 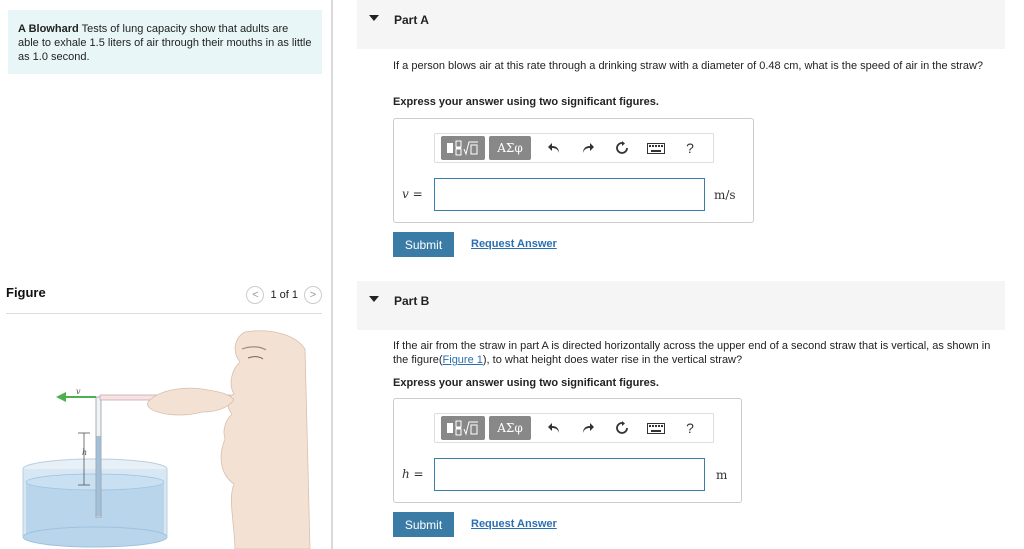 What do you see at coordinates (411, 20) in the screenshot?
I see `part-a-title: Part A` at bounding box center [411, 20].